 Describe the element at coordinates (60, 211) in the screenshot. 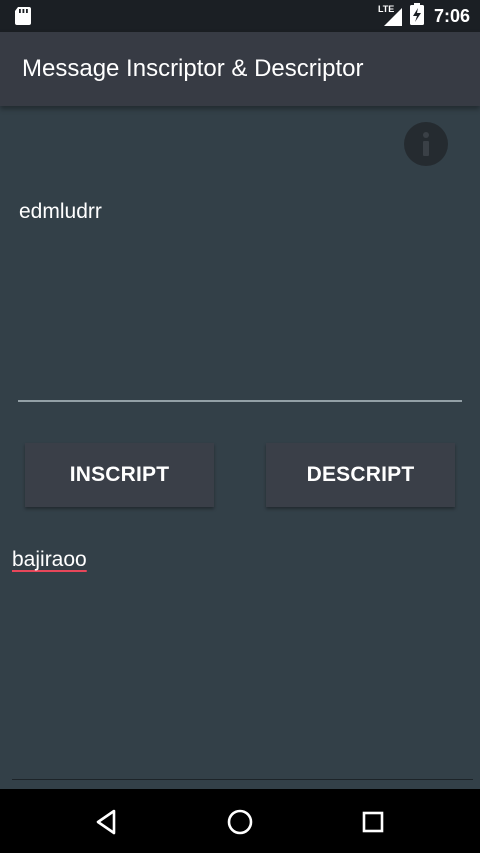

I see `message-input-text: edmludrr` at that location.